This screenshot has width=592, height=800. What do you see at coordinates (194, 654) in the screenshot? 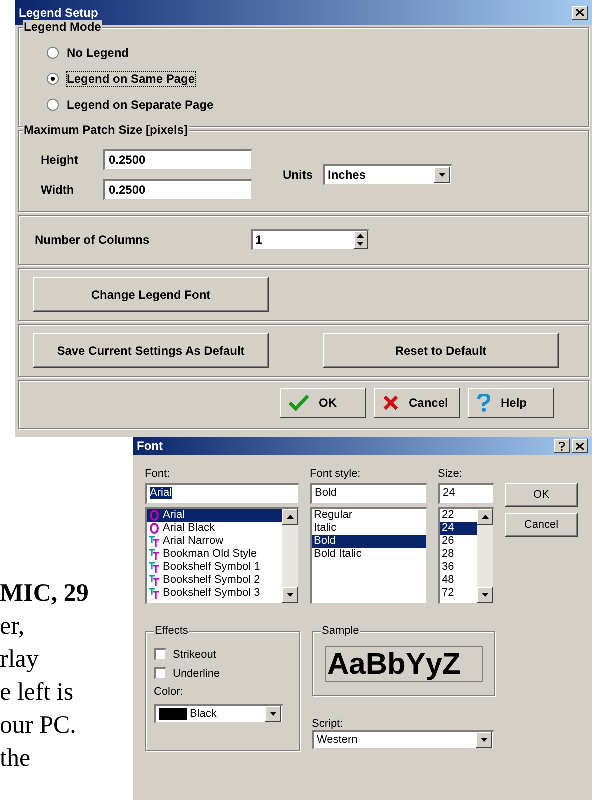
I see `checkbox-label: Strikeout` at bounding box center [194, 654].